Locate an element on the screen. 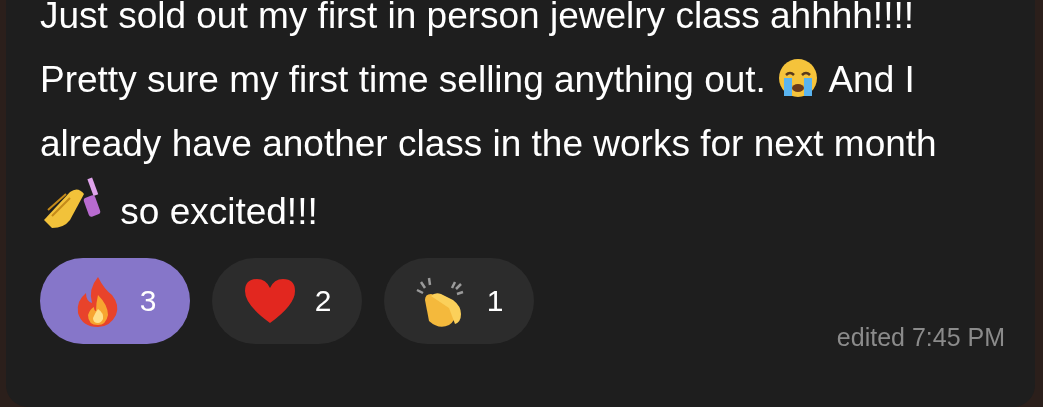  reaction-button: 3 is located at coordinates (115, 301).